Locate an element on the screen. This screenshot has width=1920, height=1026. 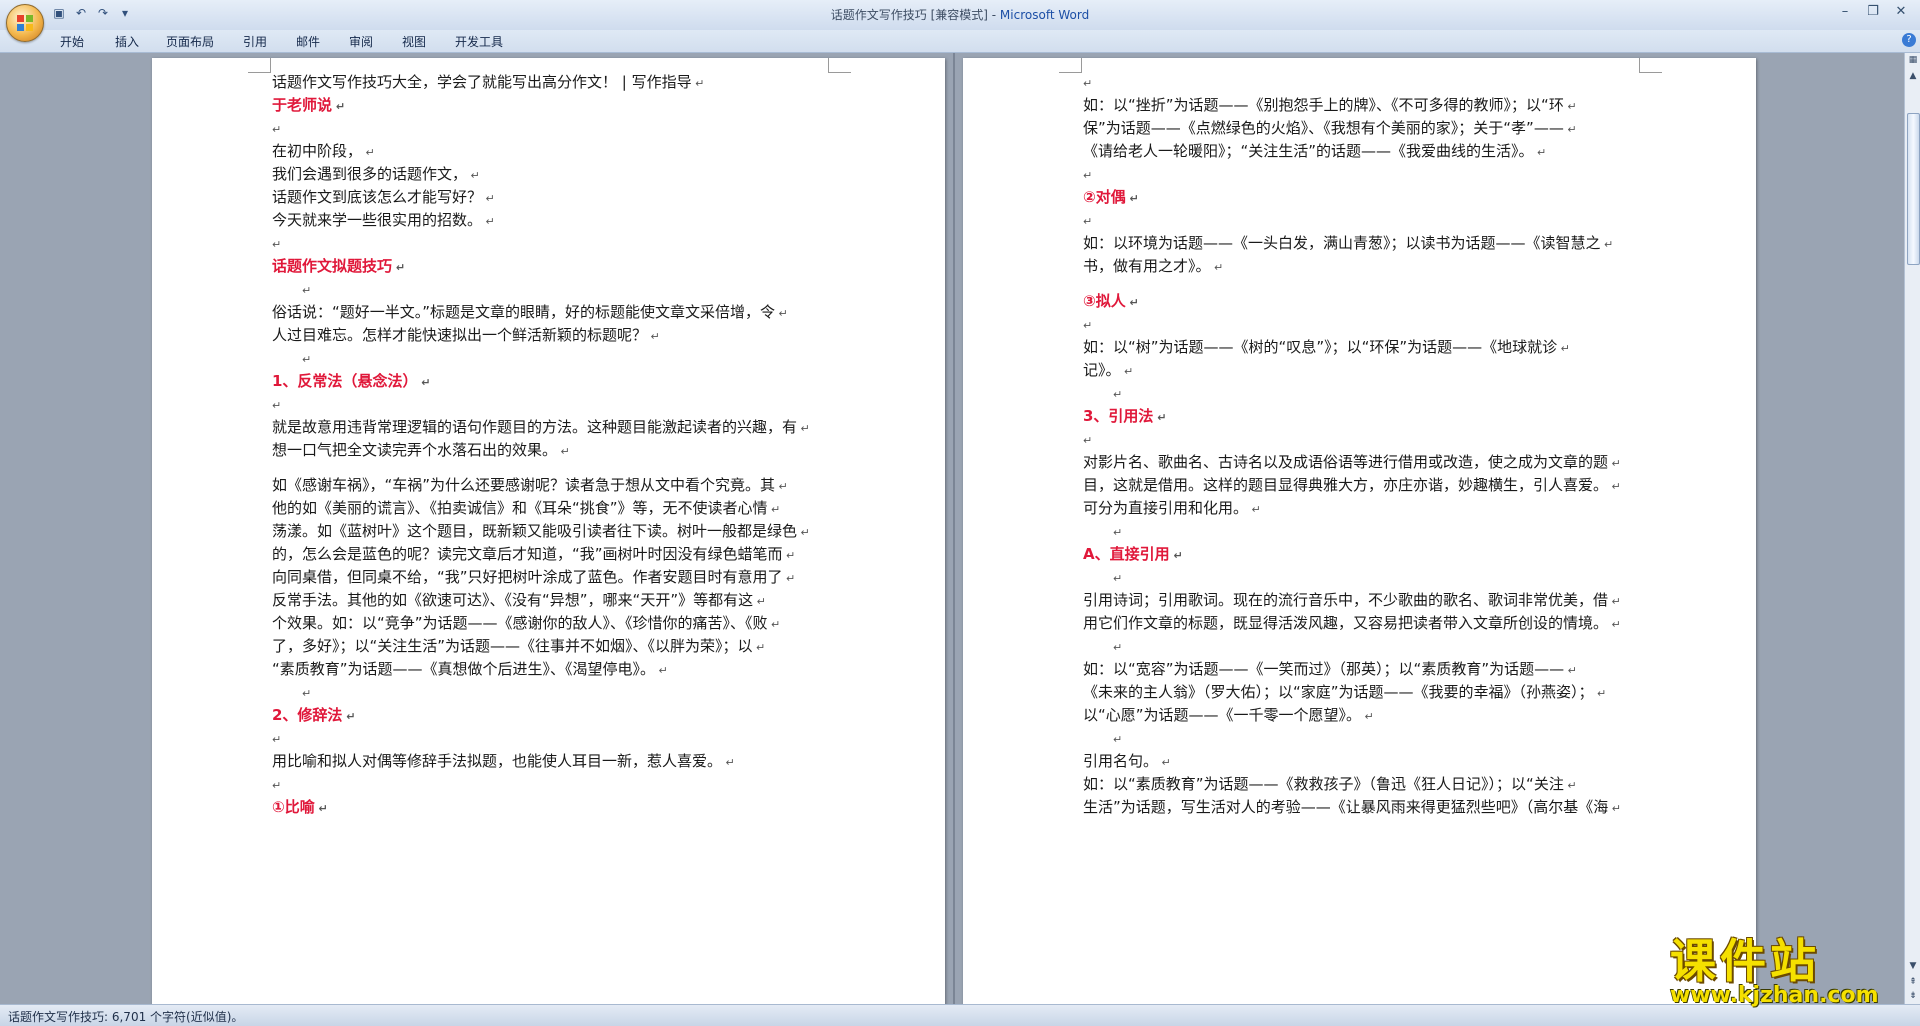
paragraph-line: 了，多好》；以“关注生活”为话题——《往事并不如烟》、《以胖为荣》；以 ↵ is located at coordinates (552, 646).